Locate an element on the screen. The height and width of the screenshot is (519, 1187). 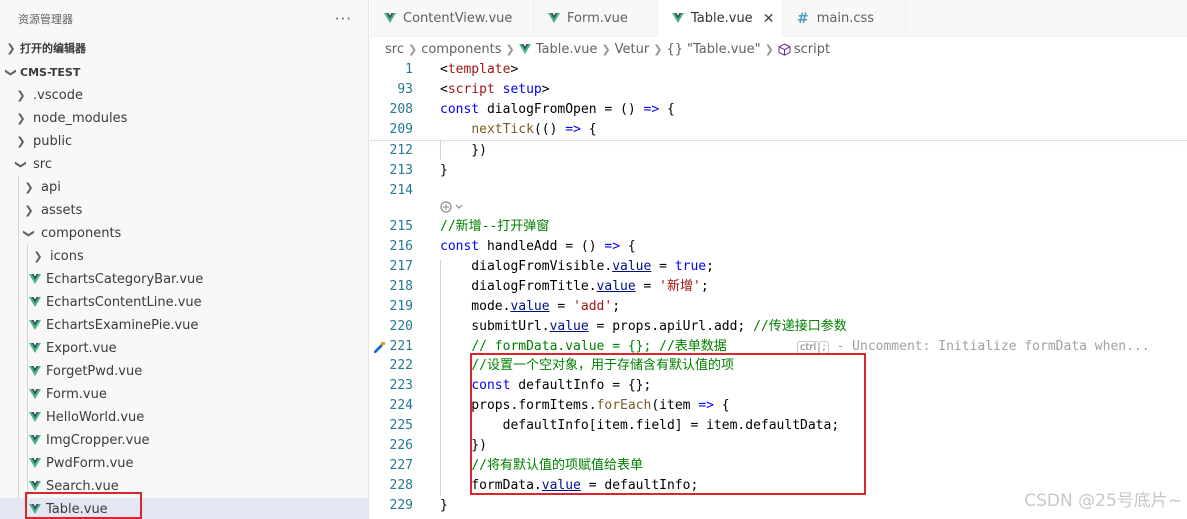
line-number: 215 is located at coordinates (401, 226).